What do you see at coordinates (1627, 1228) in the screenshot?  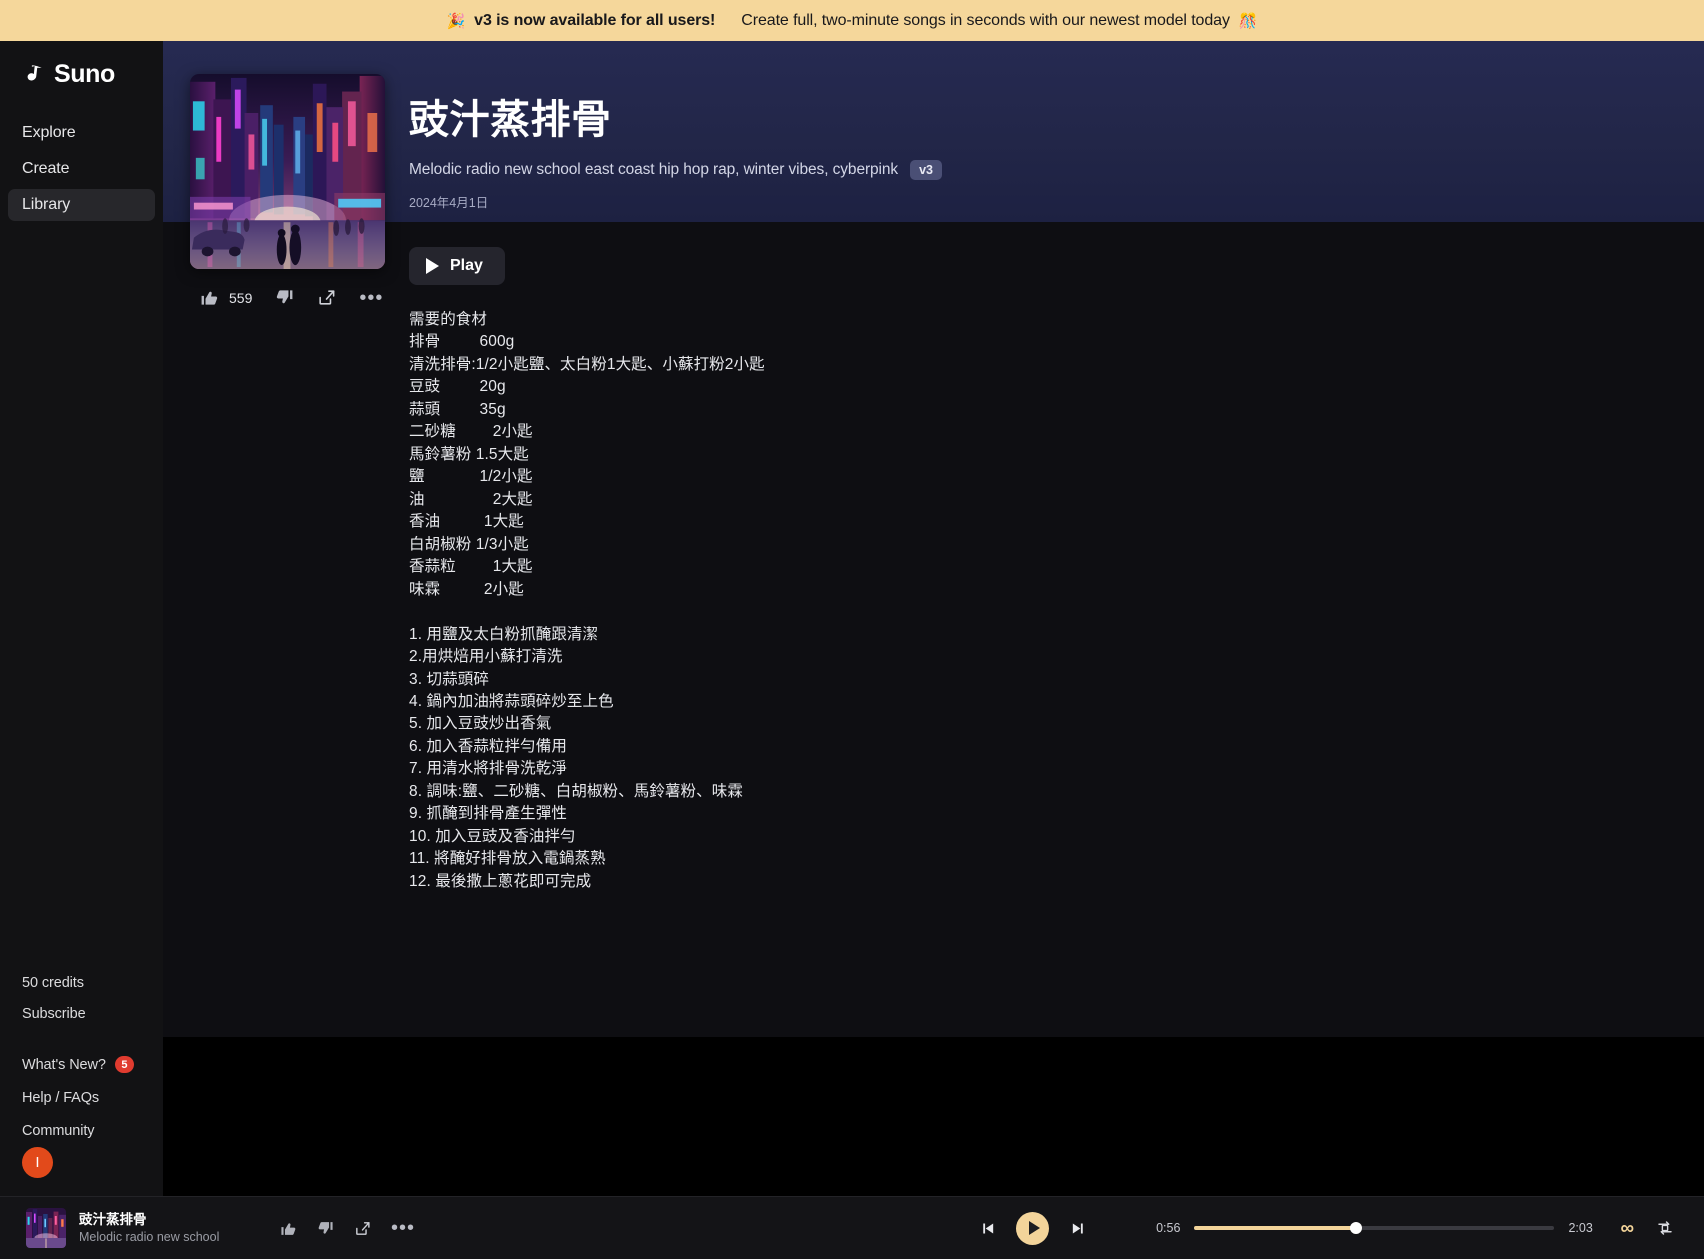 I see `infinity-icon: ∞` at bounding box center [1627, 1228].